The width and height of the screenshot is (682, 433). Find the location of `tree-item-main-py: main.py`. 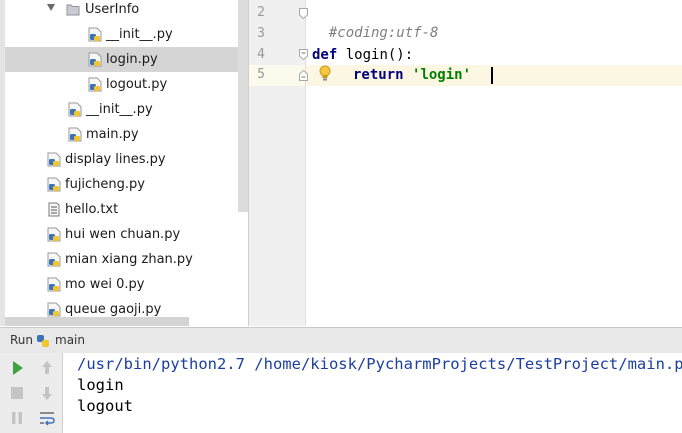

tree-item-main-py: main.py is located at coordinates (126, 134).